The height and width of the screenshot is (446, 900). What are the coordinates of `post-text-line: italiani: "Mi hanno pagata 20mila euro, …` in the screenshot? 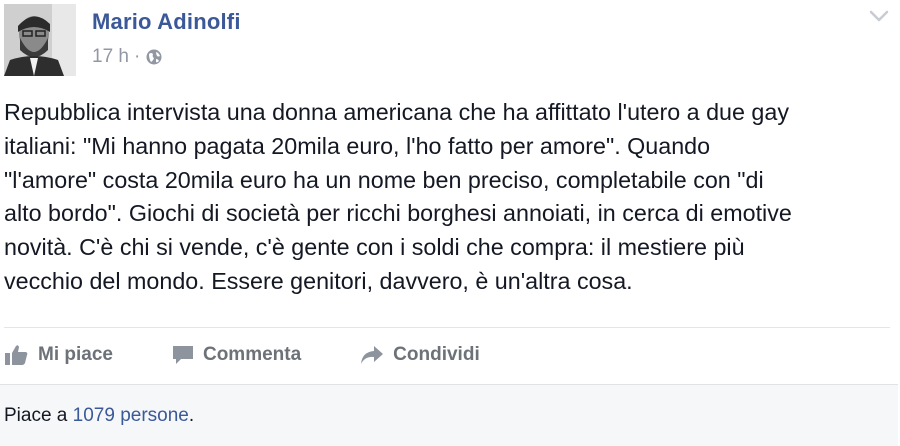 It's located at (357, 145).